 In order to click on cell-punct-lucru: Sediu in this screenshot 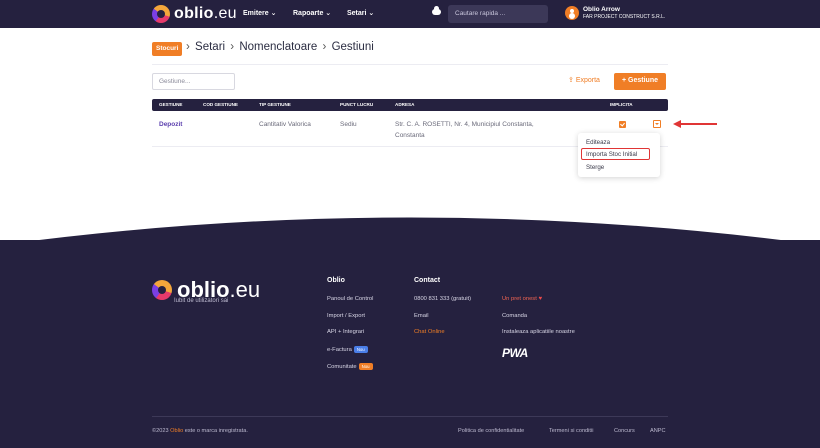, I will do `click(348, 124)`.